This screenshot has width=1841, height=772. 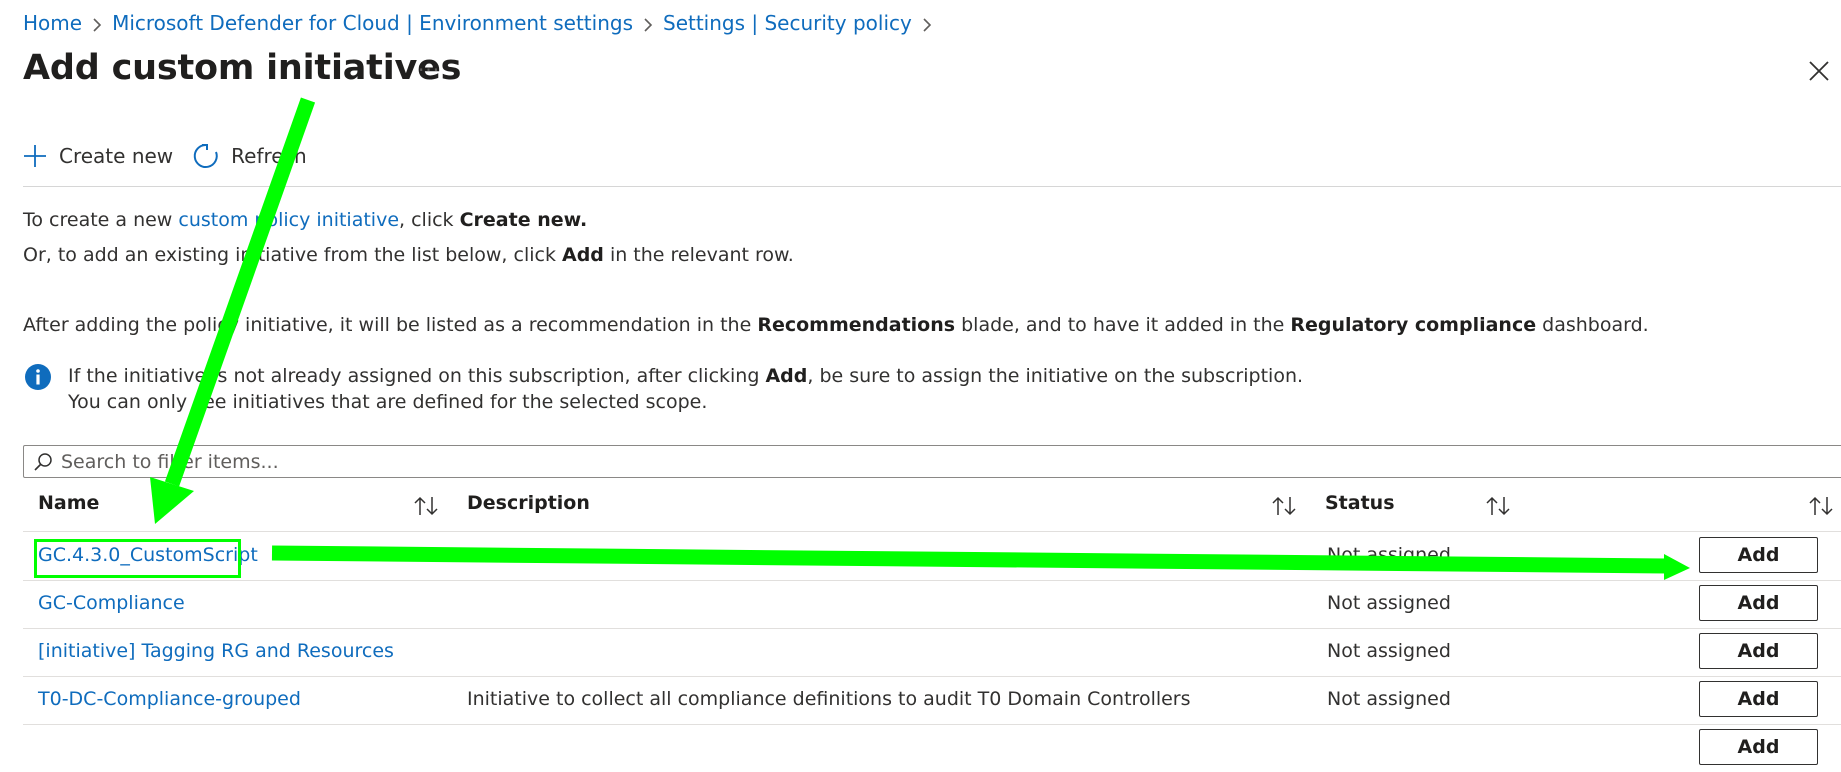 I want to click on table-row: GC-Compliance Not assigned Add, so click(x=932, y=604).